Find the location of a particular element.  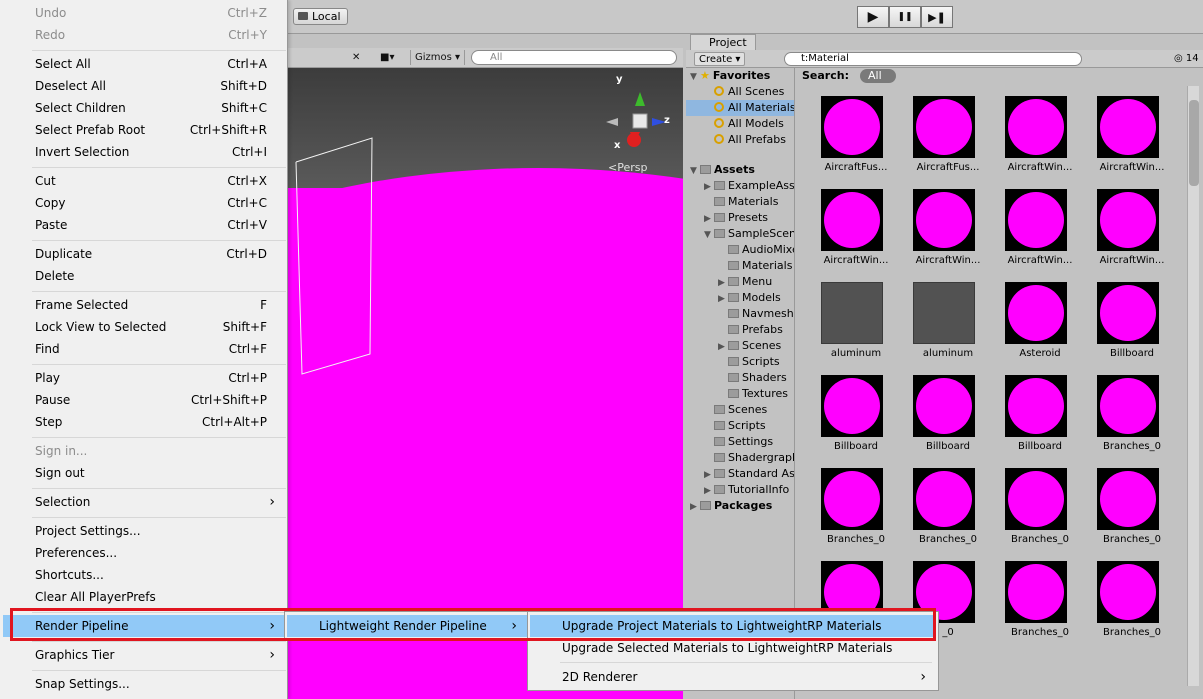

tree-folder-item: Settings is located at coordinates (738, 442).